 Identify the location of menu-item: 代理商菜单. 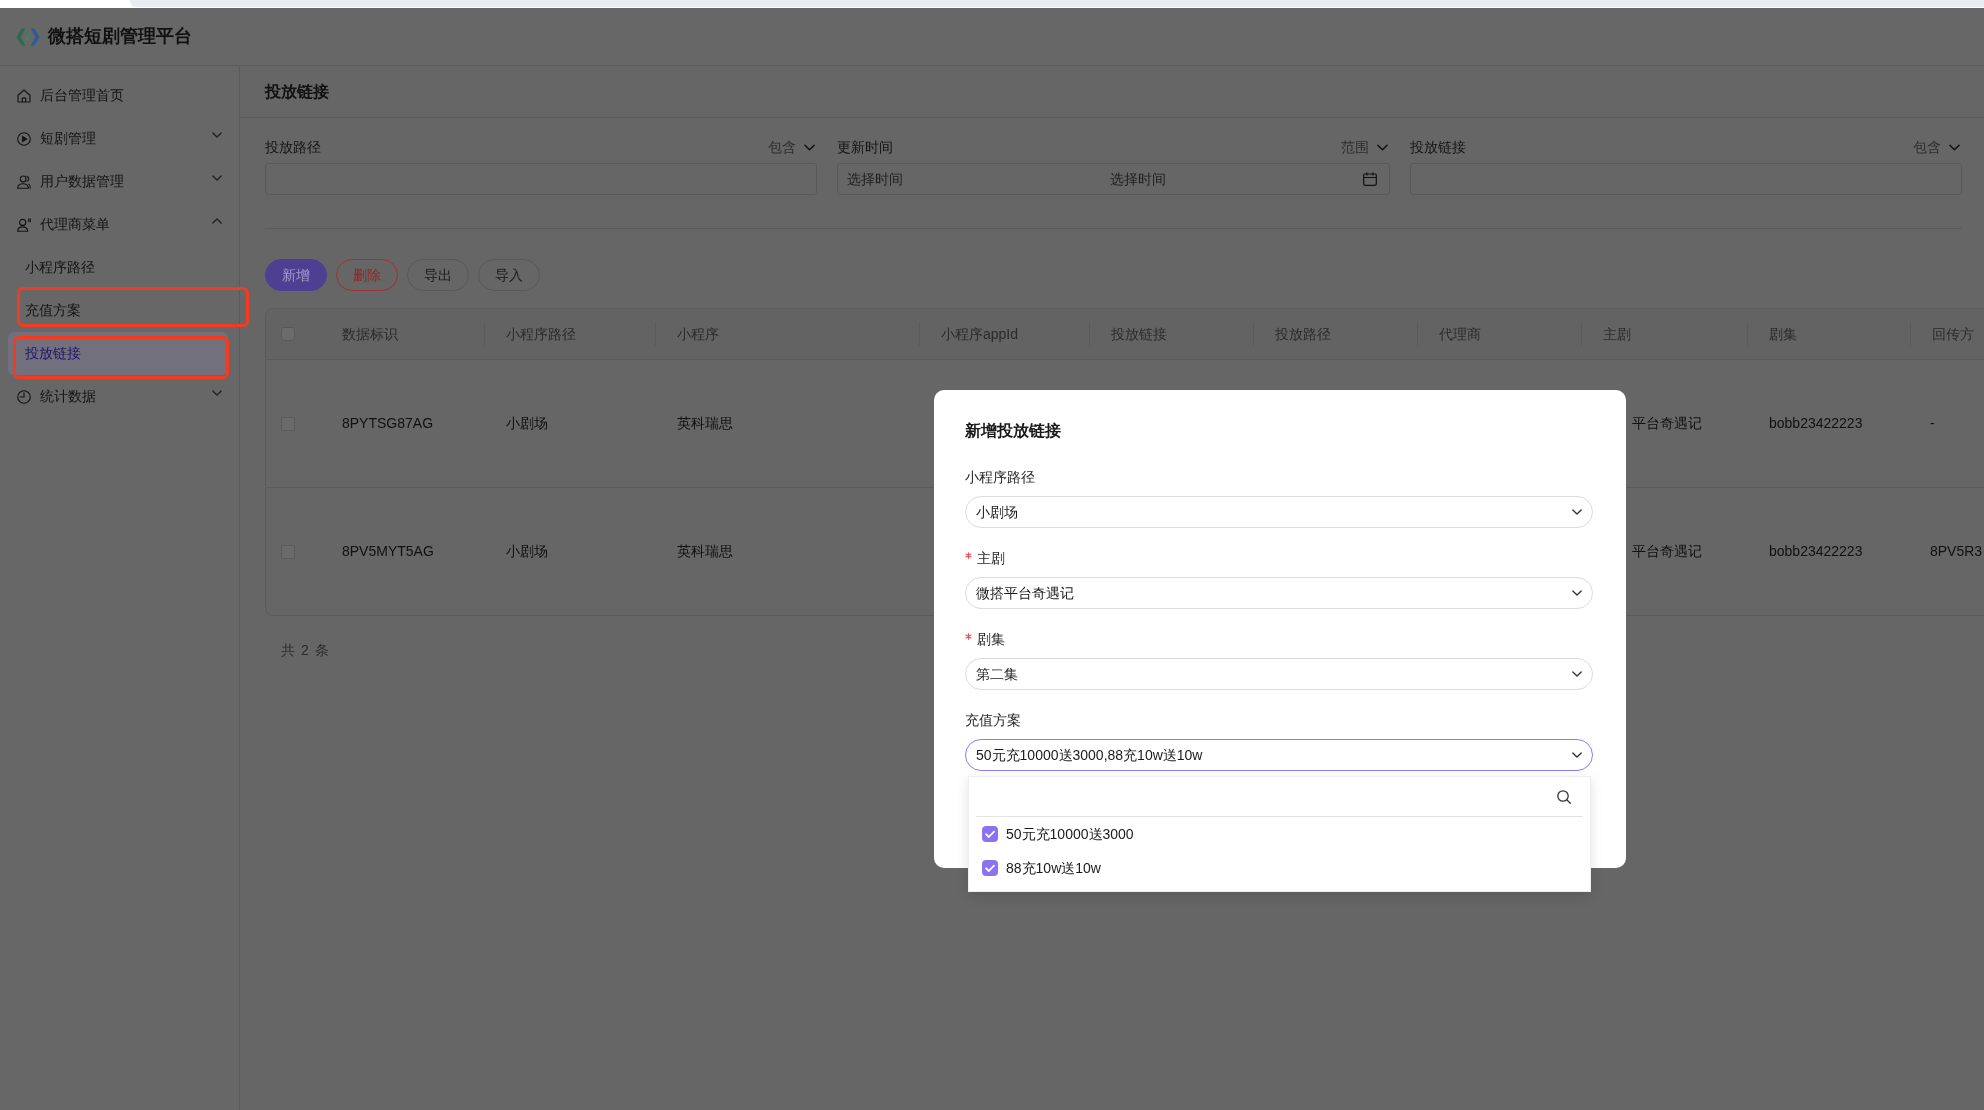
(118, 224).